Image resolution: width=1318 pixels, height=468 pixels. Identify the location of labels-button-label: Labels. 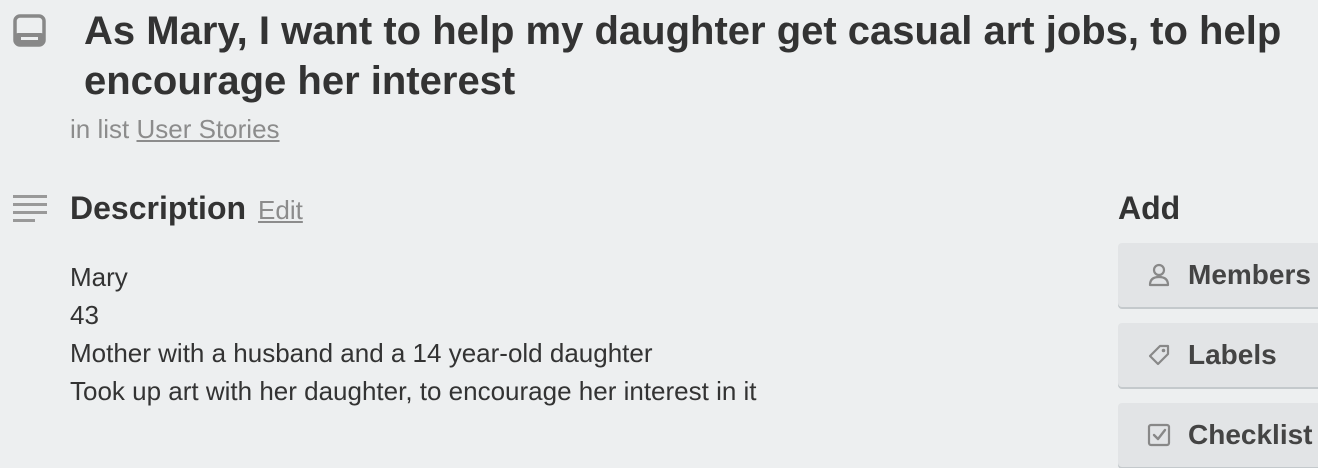
(1232, 354).